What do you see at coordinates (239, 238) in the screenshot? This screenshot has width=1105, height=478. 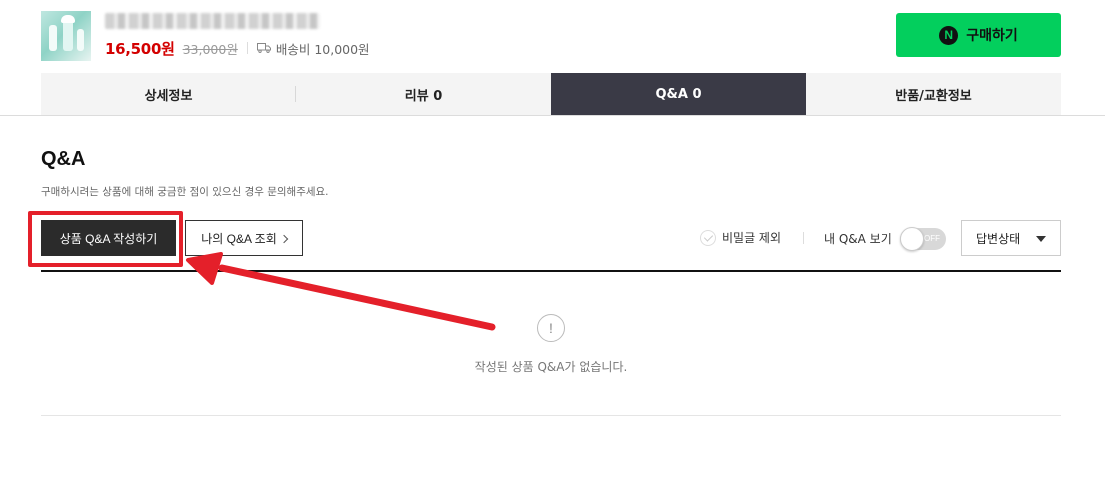 I see `my-qa-button-label: 나의 Q&A 조회` at bounding box center [239, 238].